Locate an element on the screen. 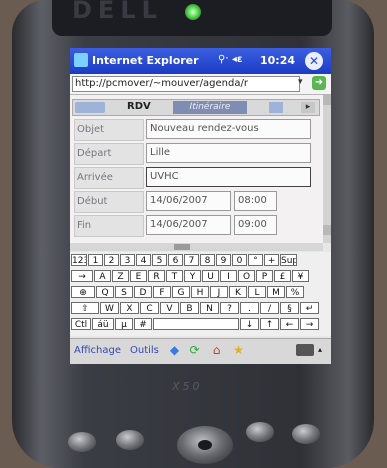 The width and height of the screenshot is (387, 468). key: Q is located at coordinates (105, 292).